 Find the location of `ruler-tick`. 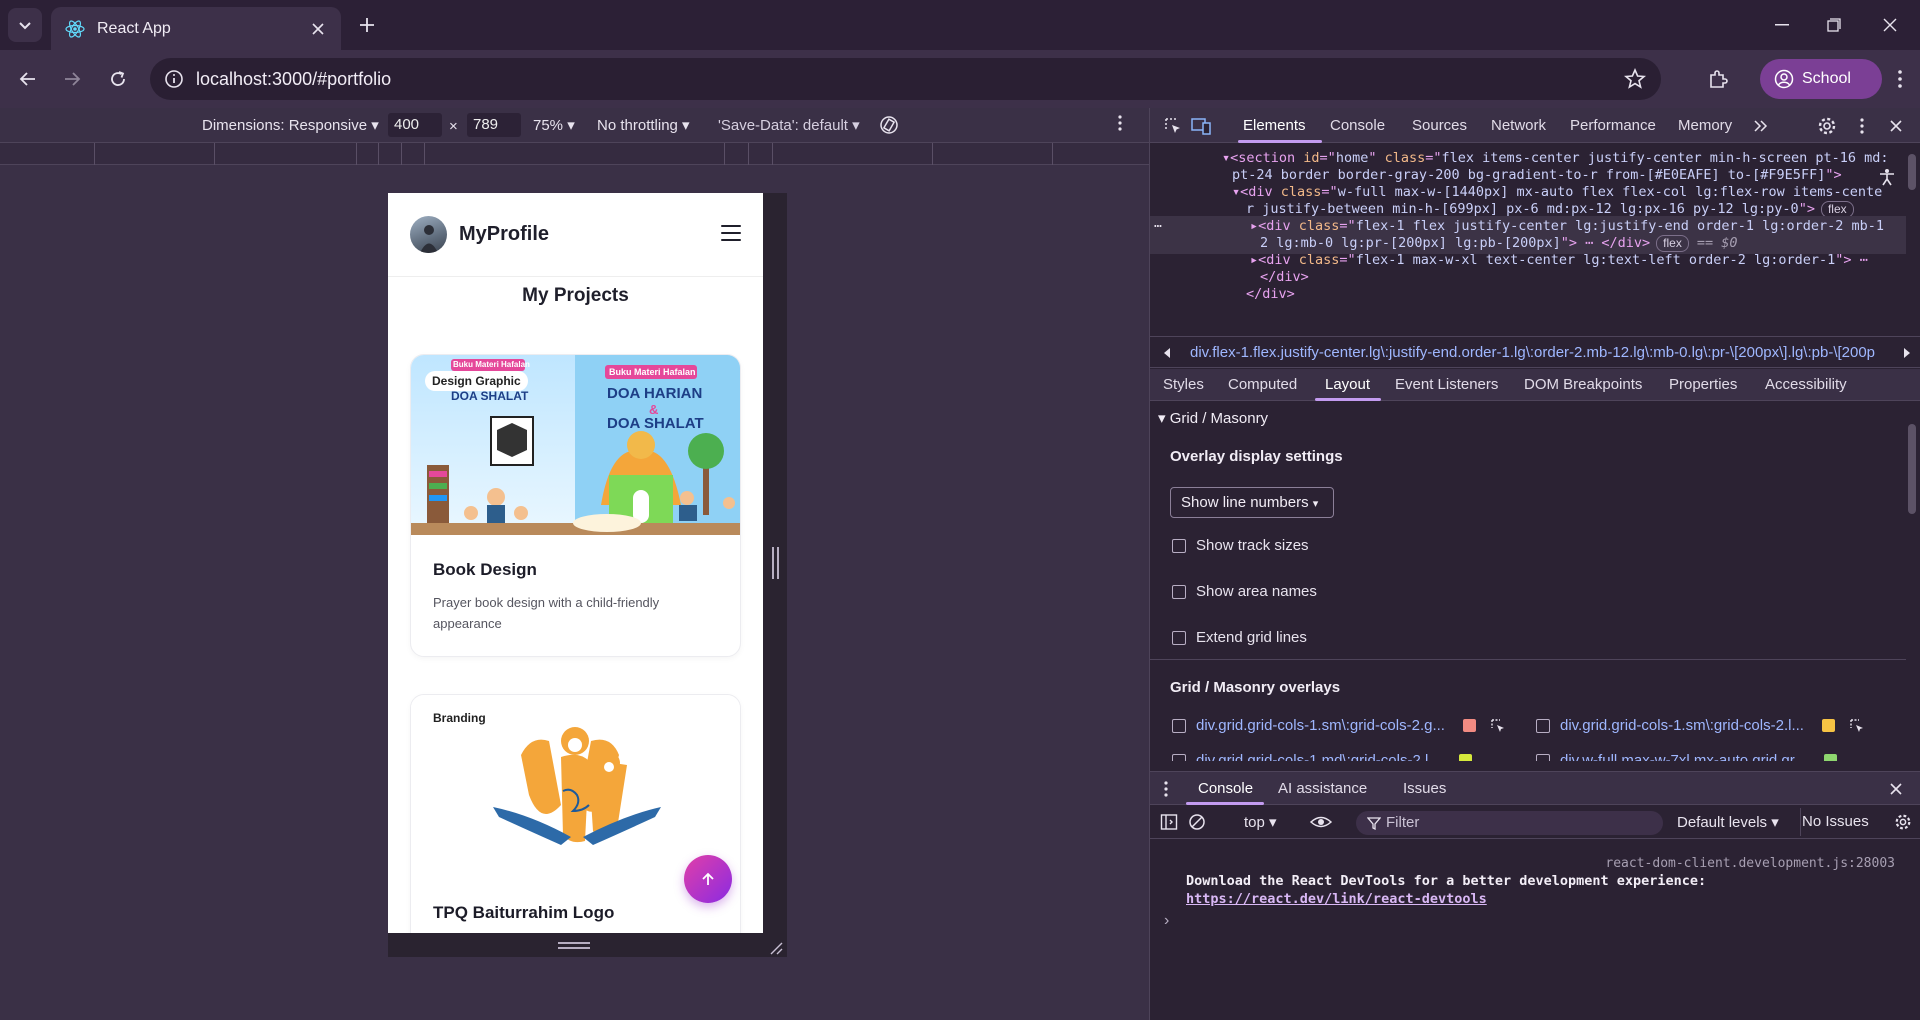

ruler-tick is located at coordinates (356, 154).